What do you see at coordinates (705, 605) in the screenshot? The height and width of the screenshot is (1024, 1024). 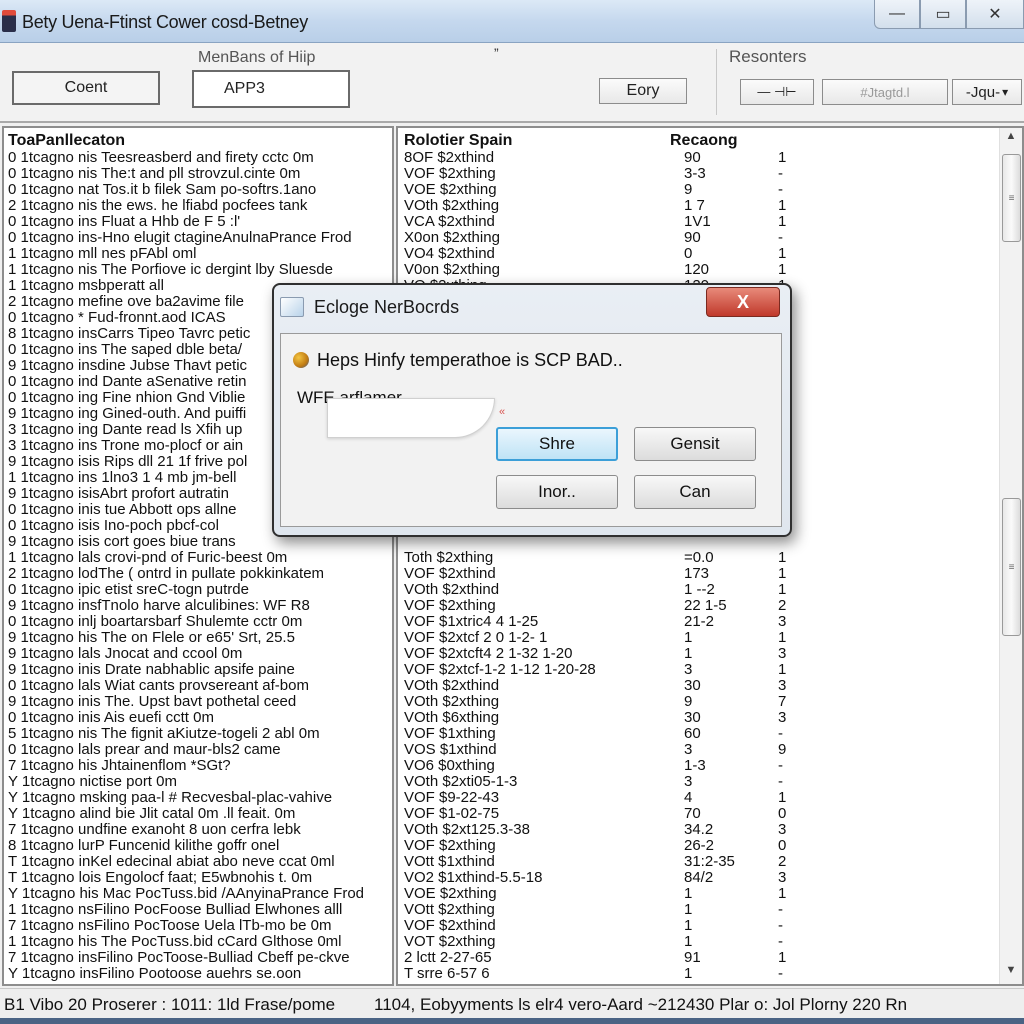 I see `cell-recaong: 22 1-5` at bounding box center [705, 605].